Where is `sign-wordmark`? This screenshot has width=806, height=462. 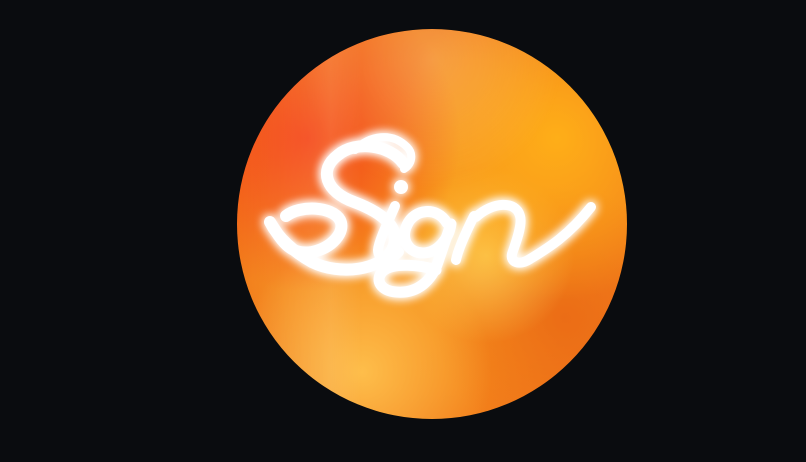
sign-wordmark is located at coordinates (430, 215).